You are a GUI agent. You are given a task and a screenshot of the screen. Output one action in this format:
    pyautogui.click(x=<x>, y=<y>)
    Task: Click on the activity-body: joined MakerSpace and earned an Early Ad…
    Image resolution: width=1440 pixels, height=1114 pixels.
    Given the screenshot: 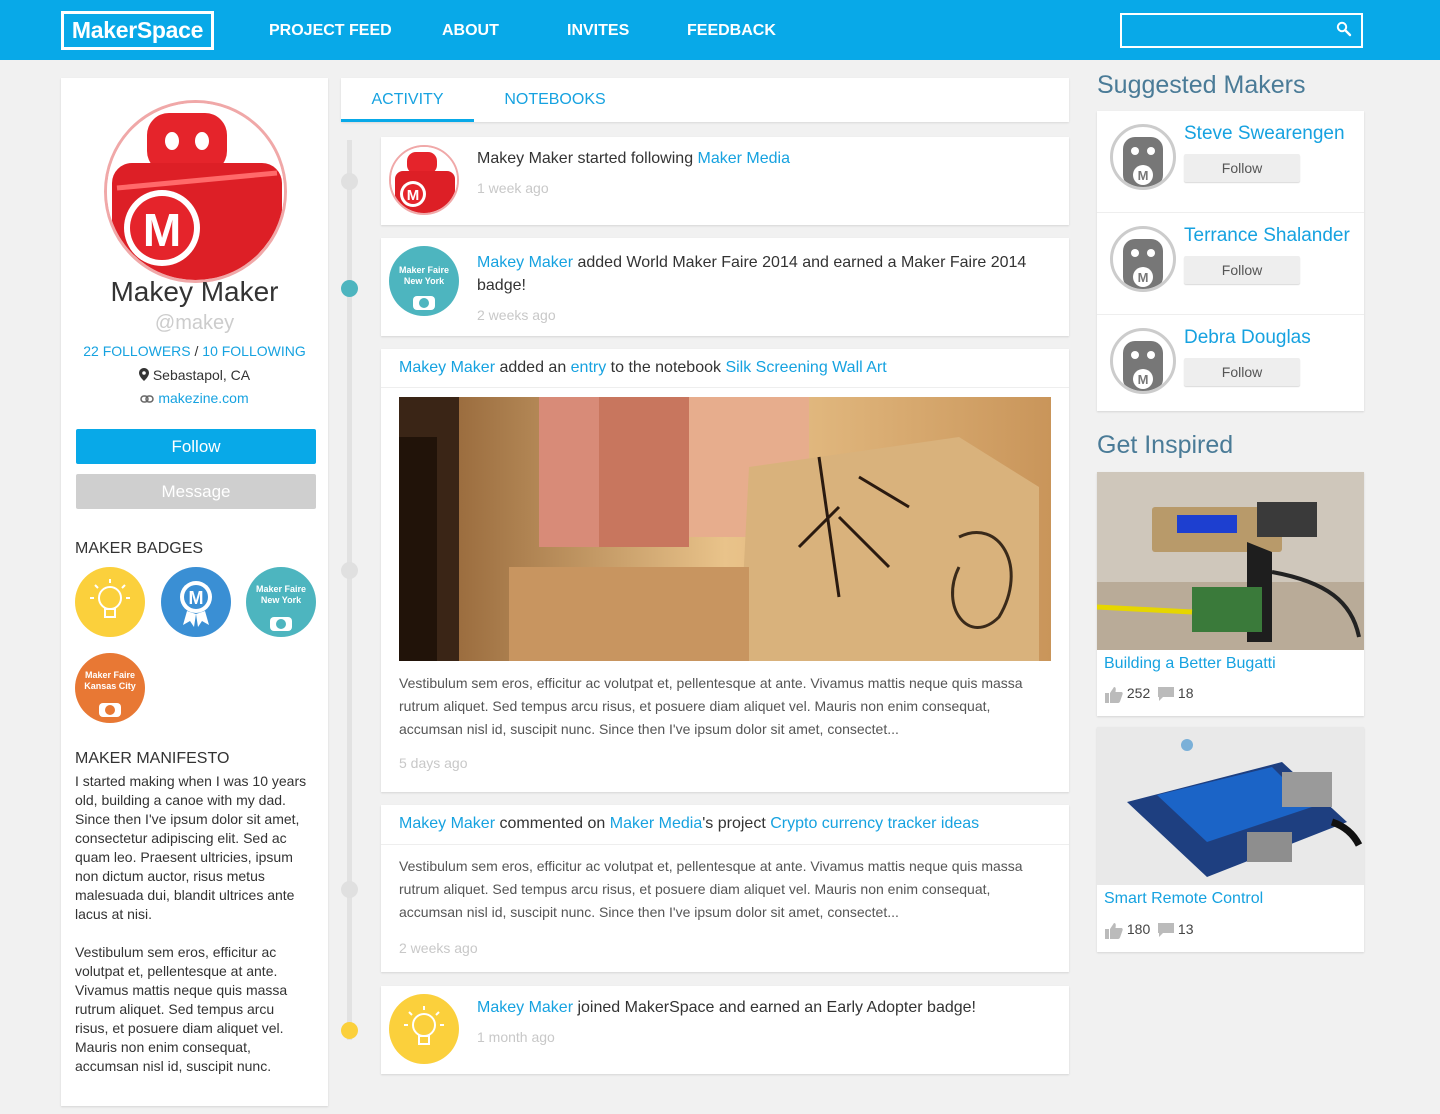 What is the action you would take?
    pyautogui.click(x=774, y=1007)
    